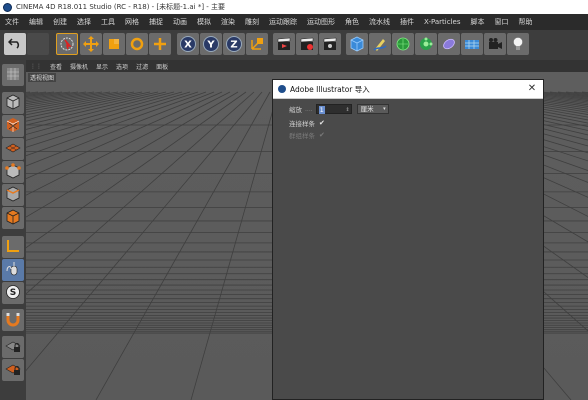  I want to click on live-selection-button, so click(67, 44).